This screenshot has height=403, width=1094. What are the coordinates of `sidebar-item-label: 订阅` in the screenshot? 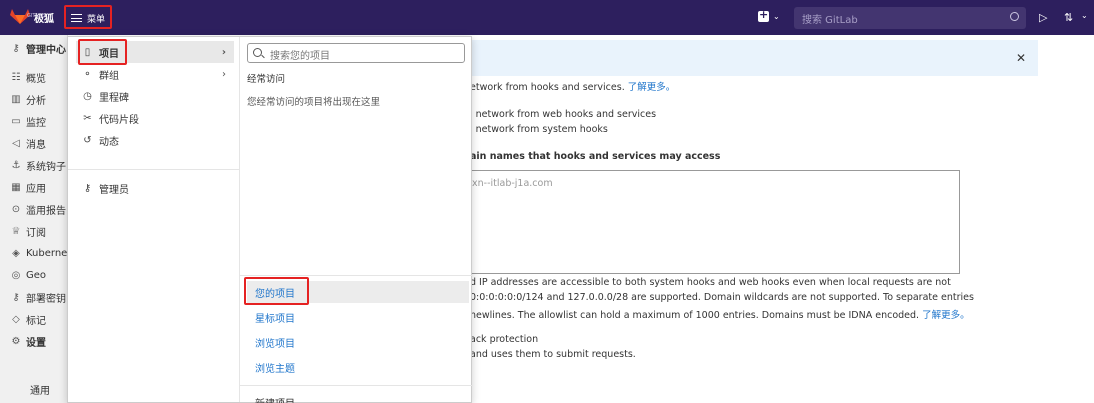 It's located at (36, 233).